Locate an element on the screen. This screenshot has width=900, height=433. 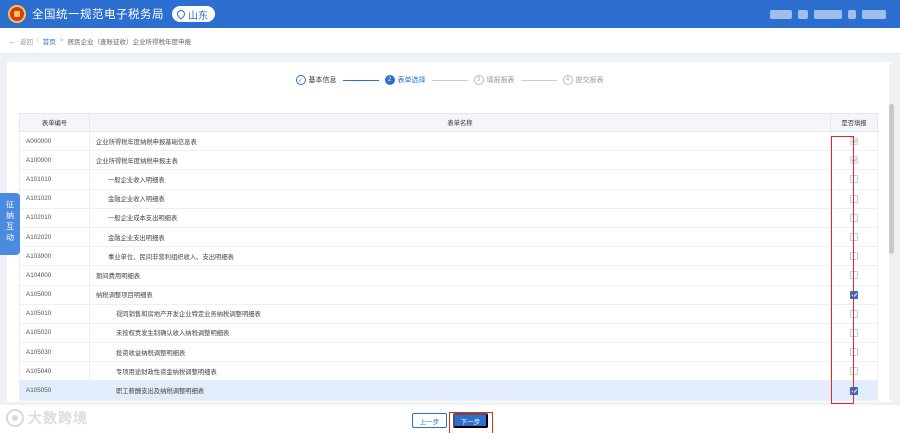
step-label: 提交报表 is located at coordinates (589, 80).